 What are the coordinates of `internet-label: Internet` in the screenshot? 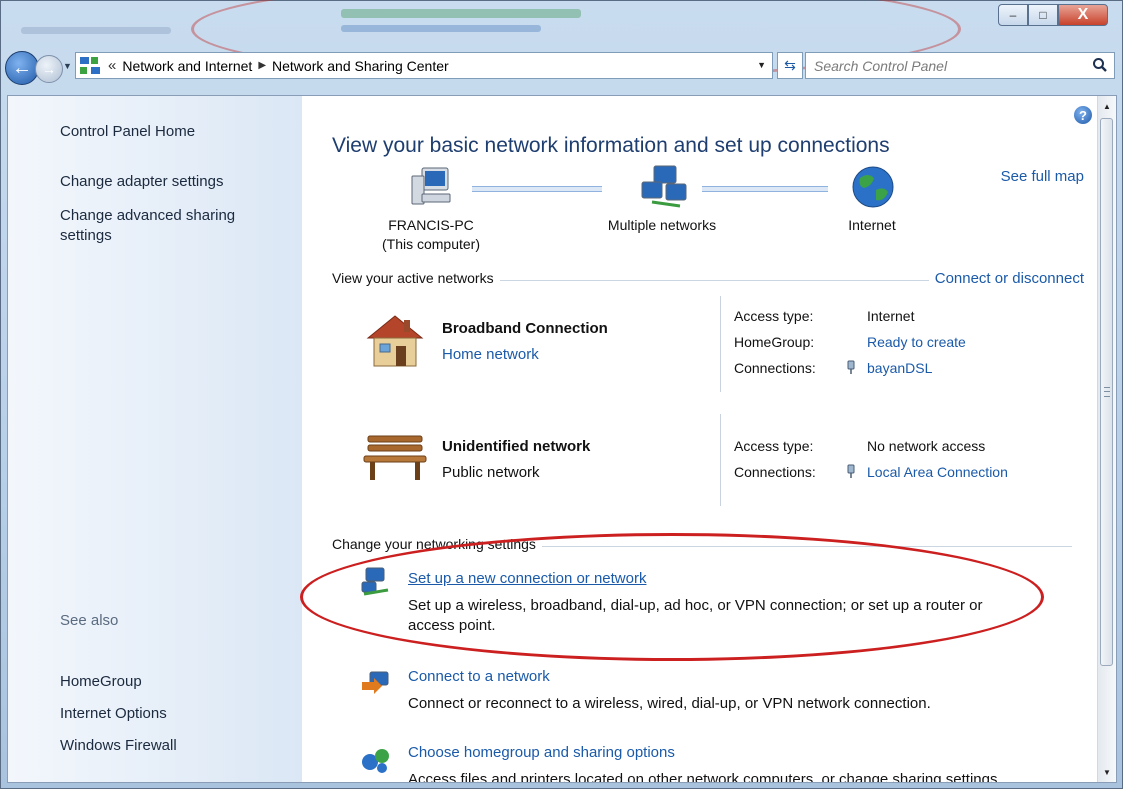 It's located at (872, 225).